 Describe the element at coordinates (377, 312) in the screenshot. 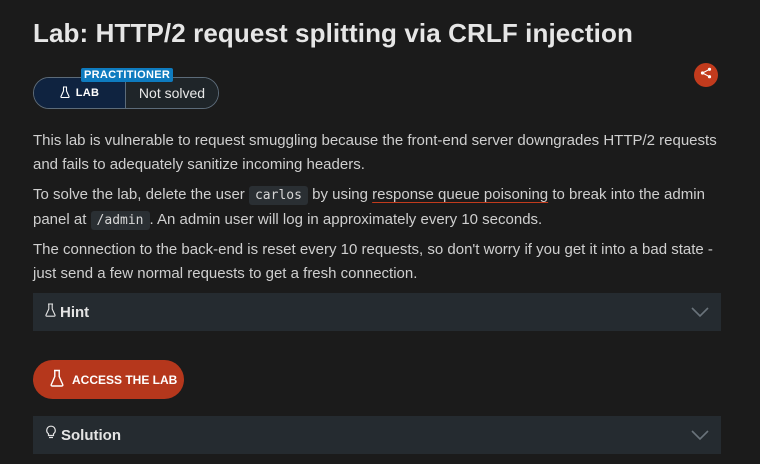

I see `hint-accordion: Hint` at that location.